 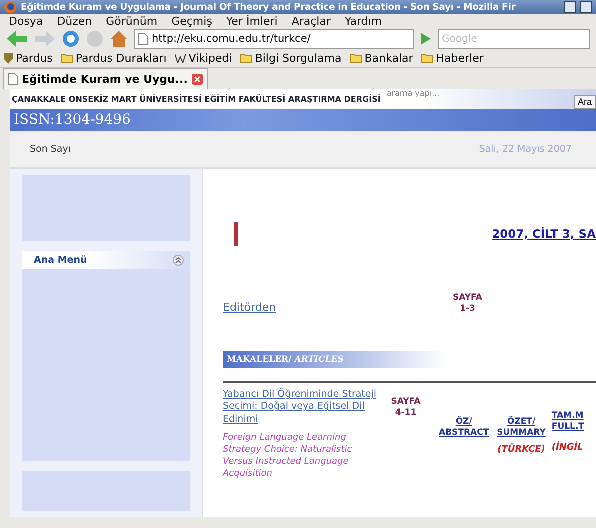 What do you see at coordinates (72, 120) in the screenshot?
I see `issn-text: ISSN:1304-9496` at bounding box center [72, 120].